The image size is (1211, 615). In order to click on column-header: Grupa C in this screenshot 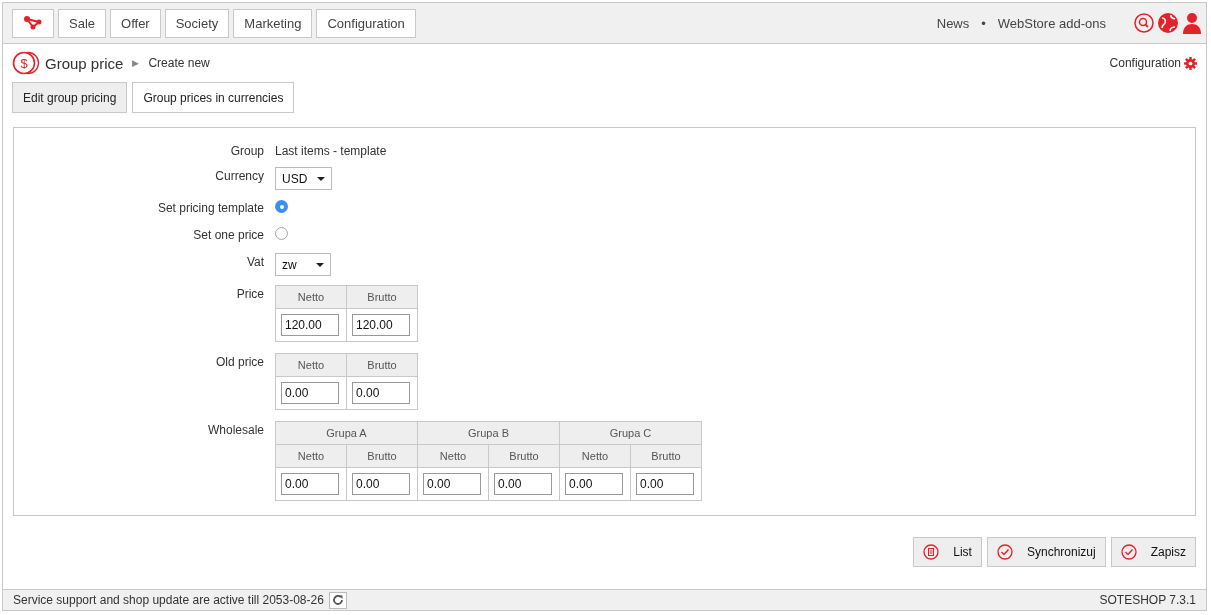, I will do `click(630, 433)`.